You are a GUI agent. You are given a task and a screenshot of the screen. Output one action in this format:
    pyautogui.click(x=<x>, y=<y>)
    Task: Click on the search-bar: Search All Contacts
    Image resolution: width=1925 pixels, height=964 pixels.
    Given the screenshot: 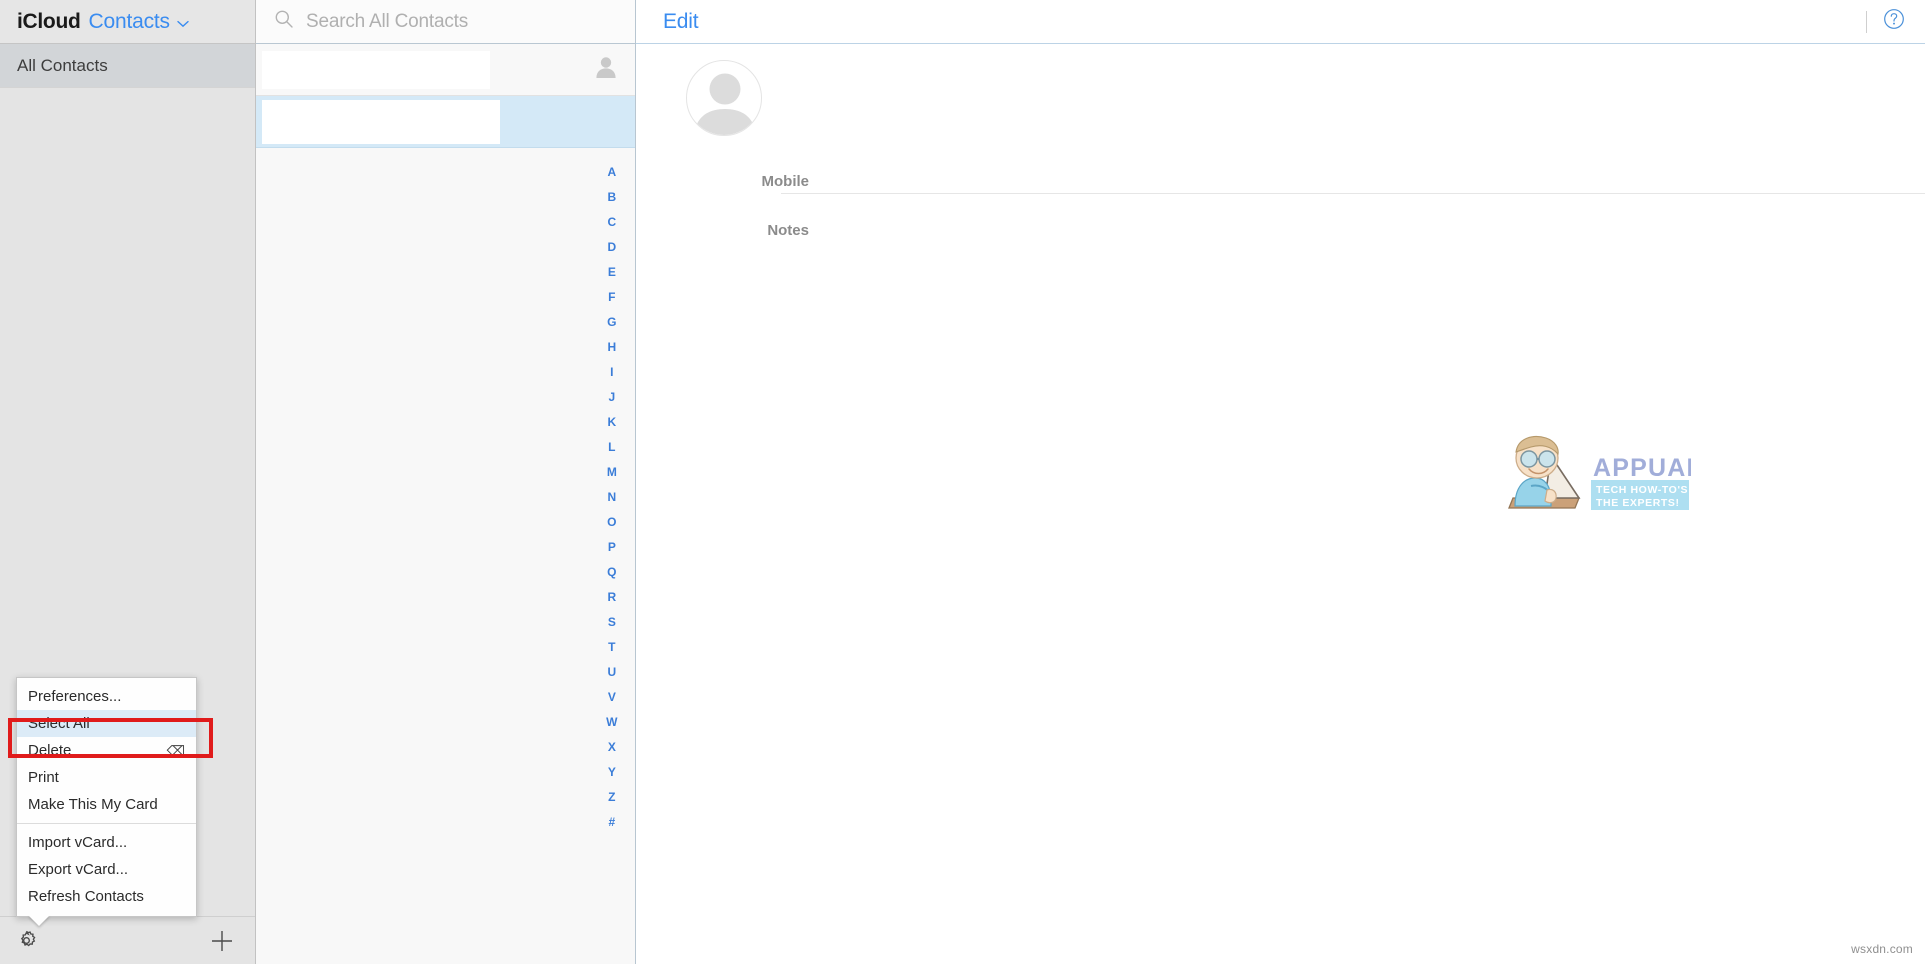 What is the action you would take?
    pyautogui.click(x=445, y=22)
    